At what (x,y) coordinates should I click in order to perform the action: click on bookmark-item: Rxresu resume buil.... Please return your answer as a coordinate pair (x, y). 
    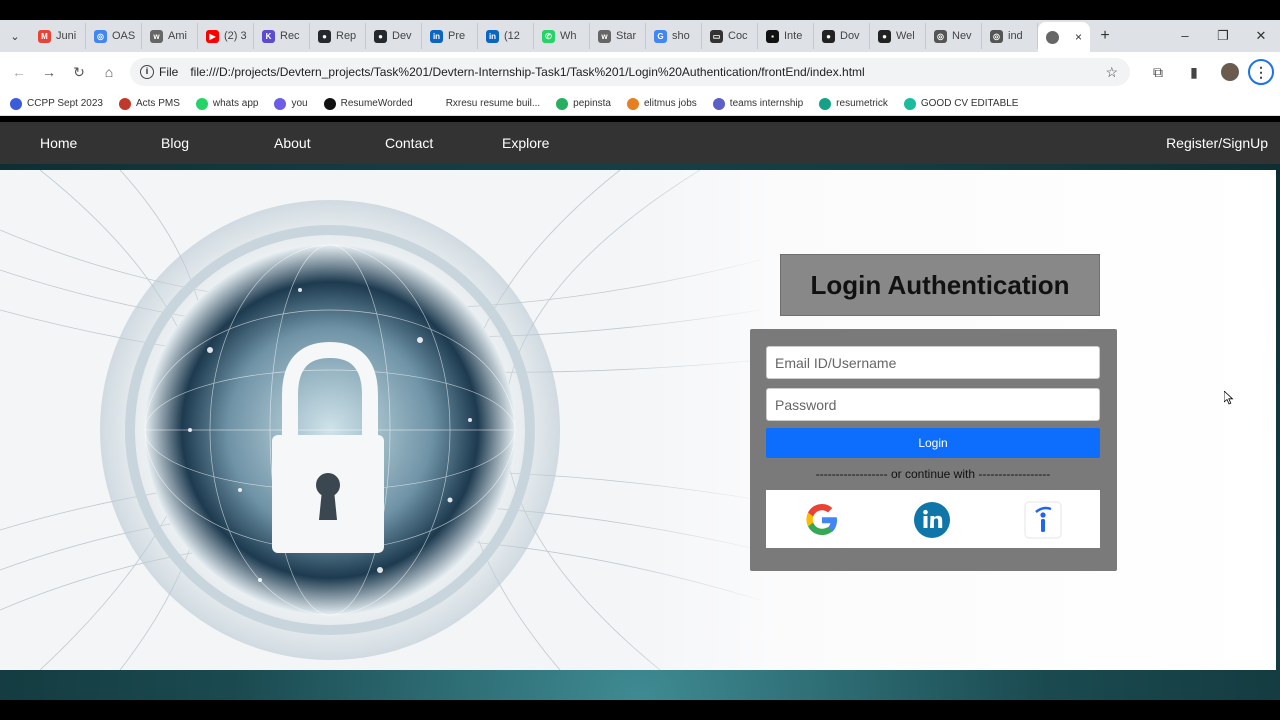
    Looking at the image, I should click on (484, 103).